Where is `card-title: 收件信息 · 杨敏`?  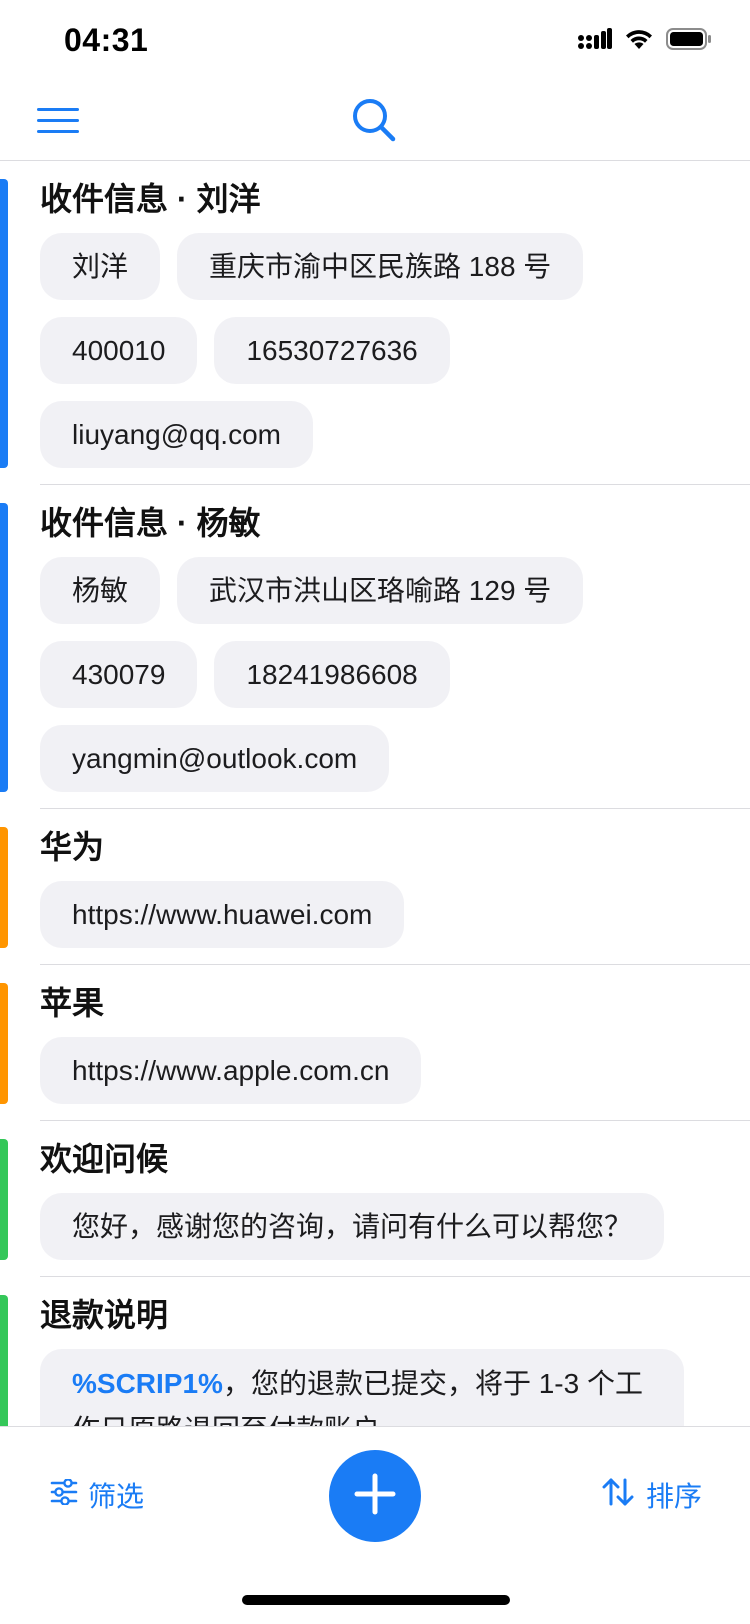 card-title: 收件信息 · 杨敏 is located at coordinates (150, 523).